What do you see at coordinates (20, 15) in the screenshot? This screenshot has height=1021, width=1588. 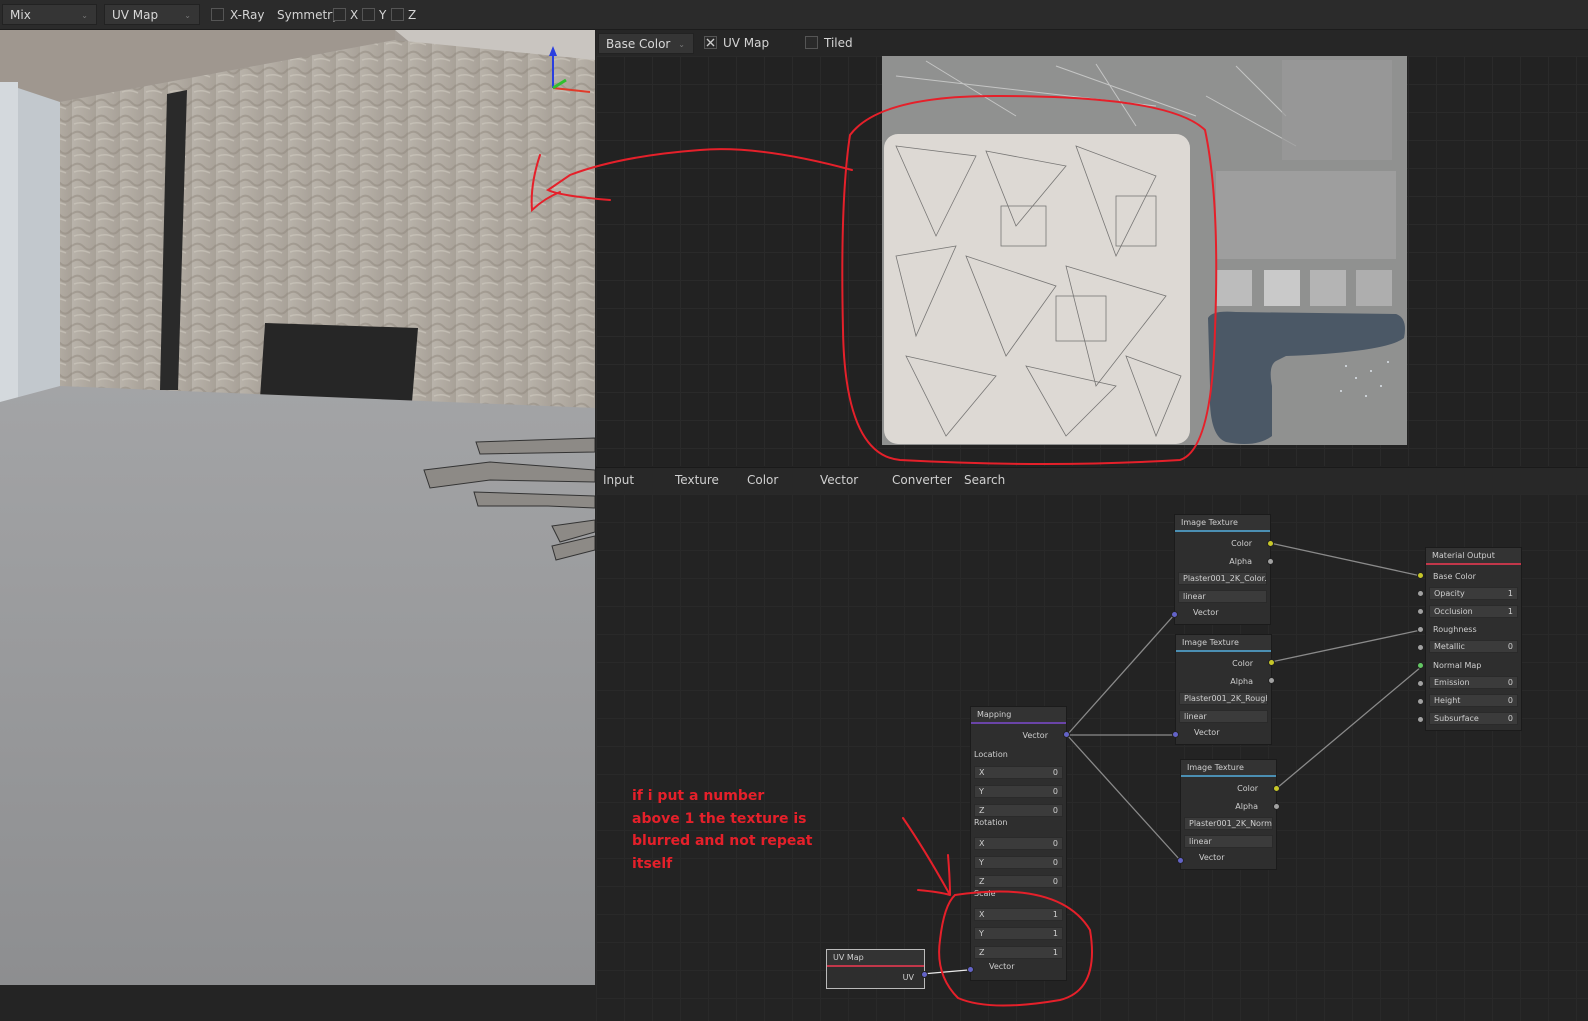 I see `blend-mode-value: Mix` at bounding box center [20, 15].